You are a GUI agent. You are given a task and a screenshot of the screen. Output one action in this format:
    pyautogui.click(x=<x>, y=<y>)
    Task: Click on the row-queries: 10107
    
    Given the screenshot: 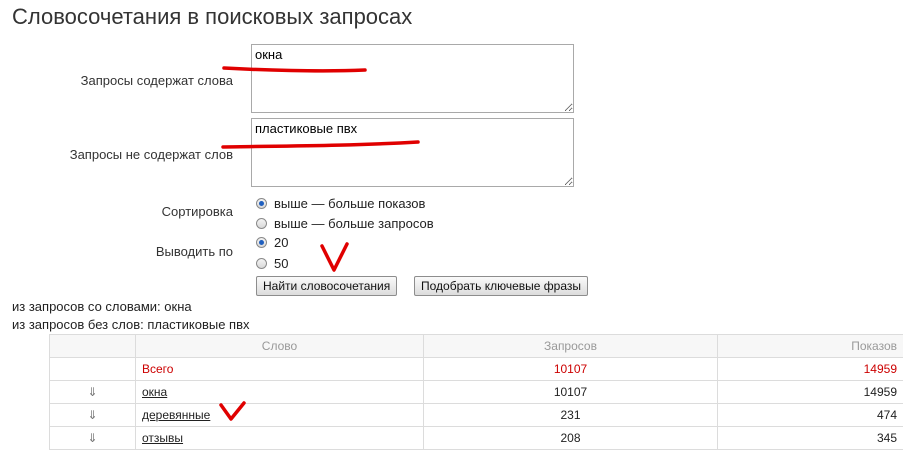 What is the action you would take?
    pyautogui.click(x=570, y=392)
    